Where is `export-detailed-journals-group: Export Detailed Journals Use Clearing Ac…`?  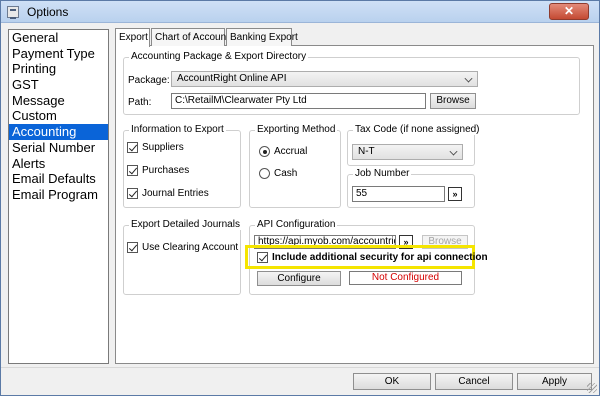
export-detailed-journals-group: Export Detailed Journals Use Clearing Ac… is located at coordinates (182, 257).